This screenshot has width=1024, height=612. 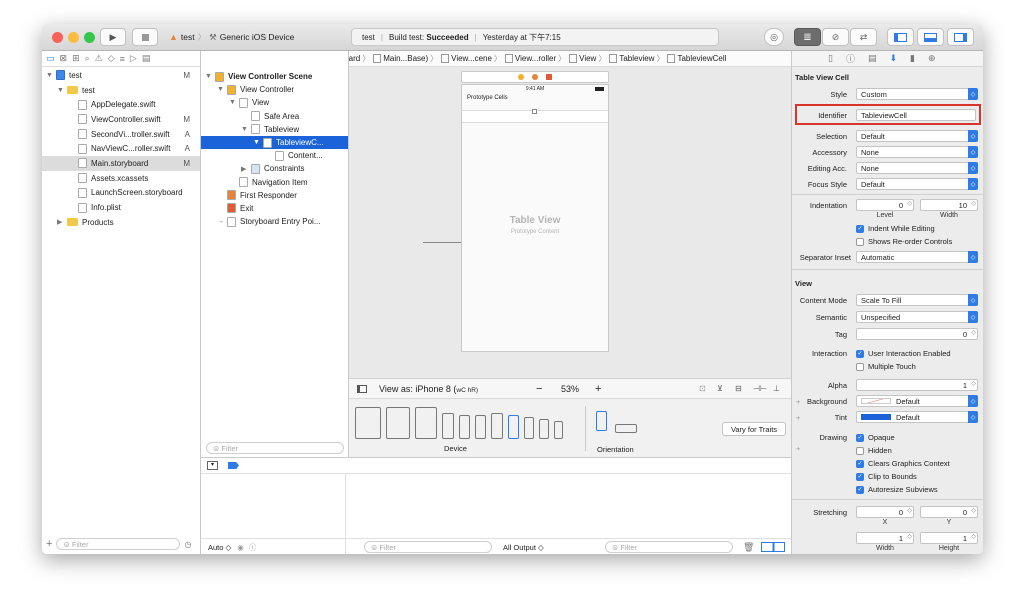 What do you see at coordinates (122, 59) in the screenshot?
I see `debug-icon: ≡` at bounding box center [122, 59].